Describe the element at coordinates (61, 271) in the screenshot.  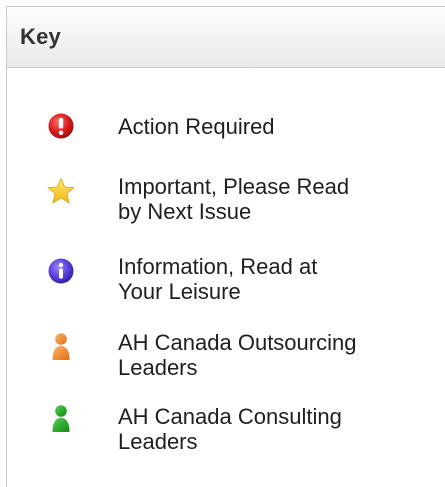
I see `info-icon` at that location.